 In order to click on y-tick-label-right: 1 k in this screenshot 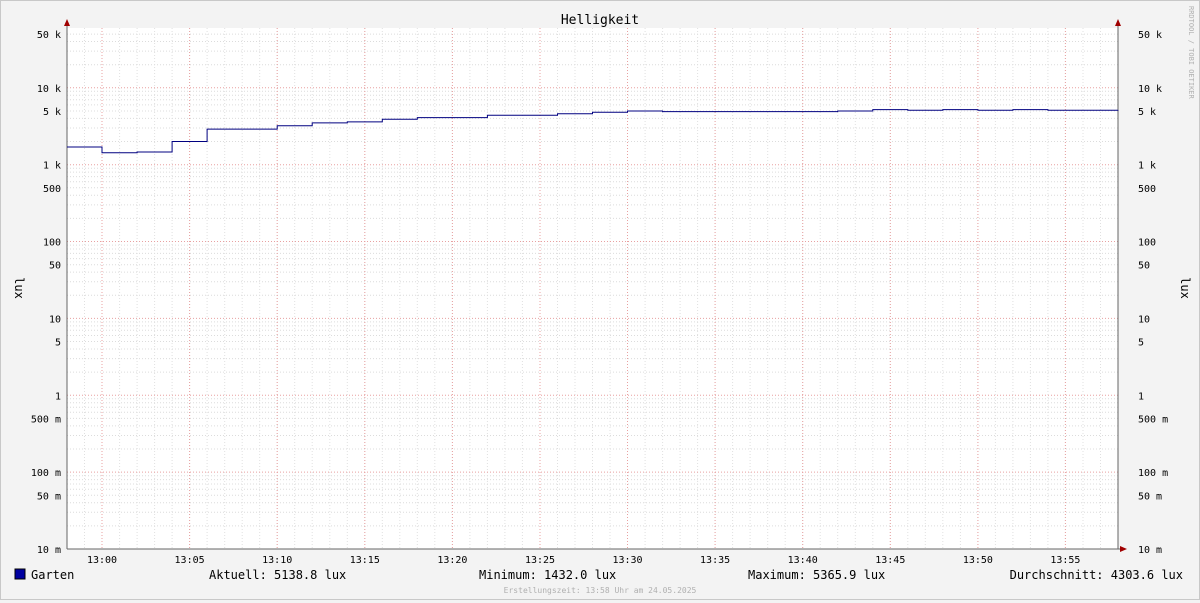, I will do `click(1147, 166)`.